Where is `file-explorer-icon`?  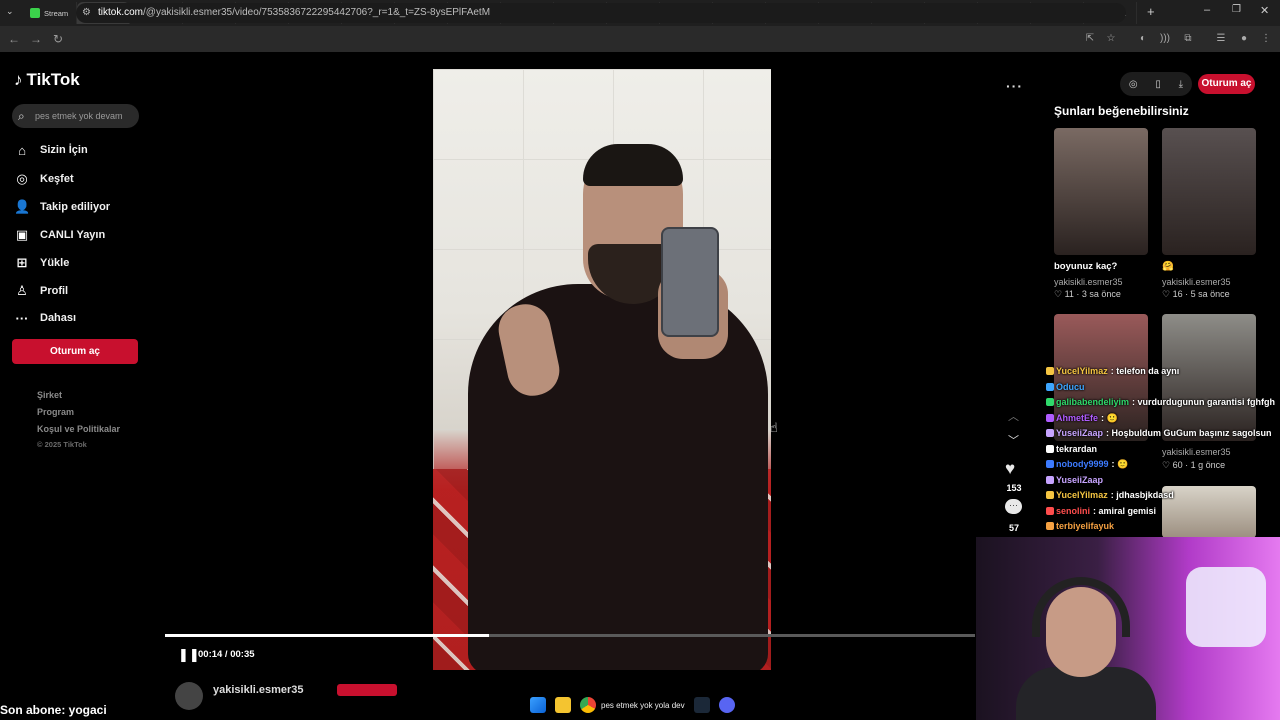
file-explorer-icon is located at coordinates (563, 705).